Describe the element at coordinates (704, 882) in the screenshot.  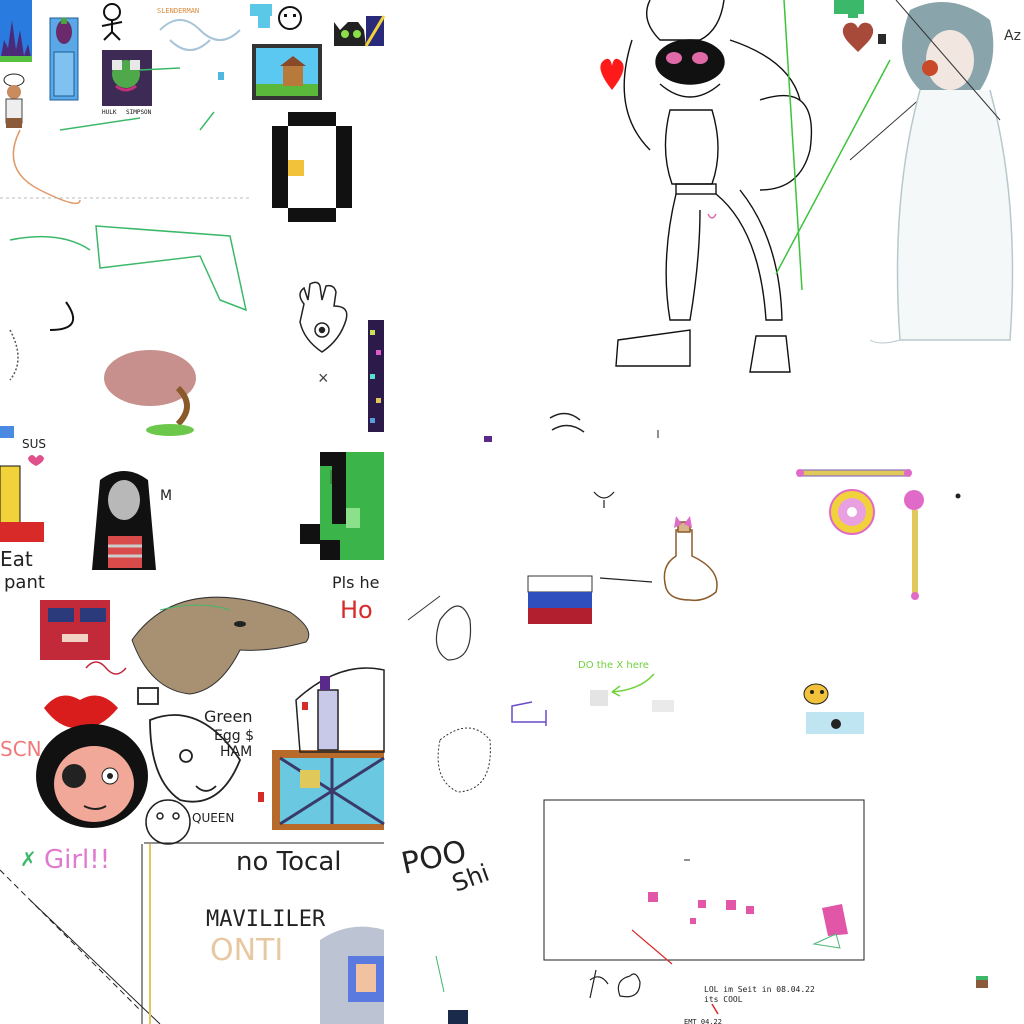
I see `pink-squares-frame` at that location.